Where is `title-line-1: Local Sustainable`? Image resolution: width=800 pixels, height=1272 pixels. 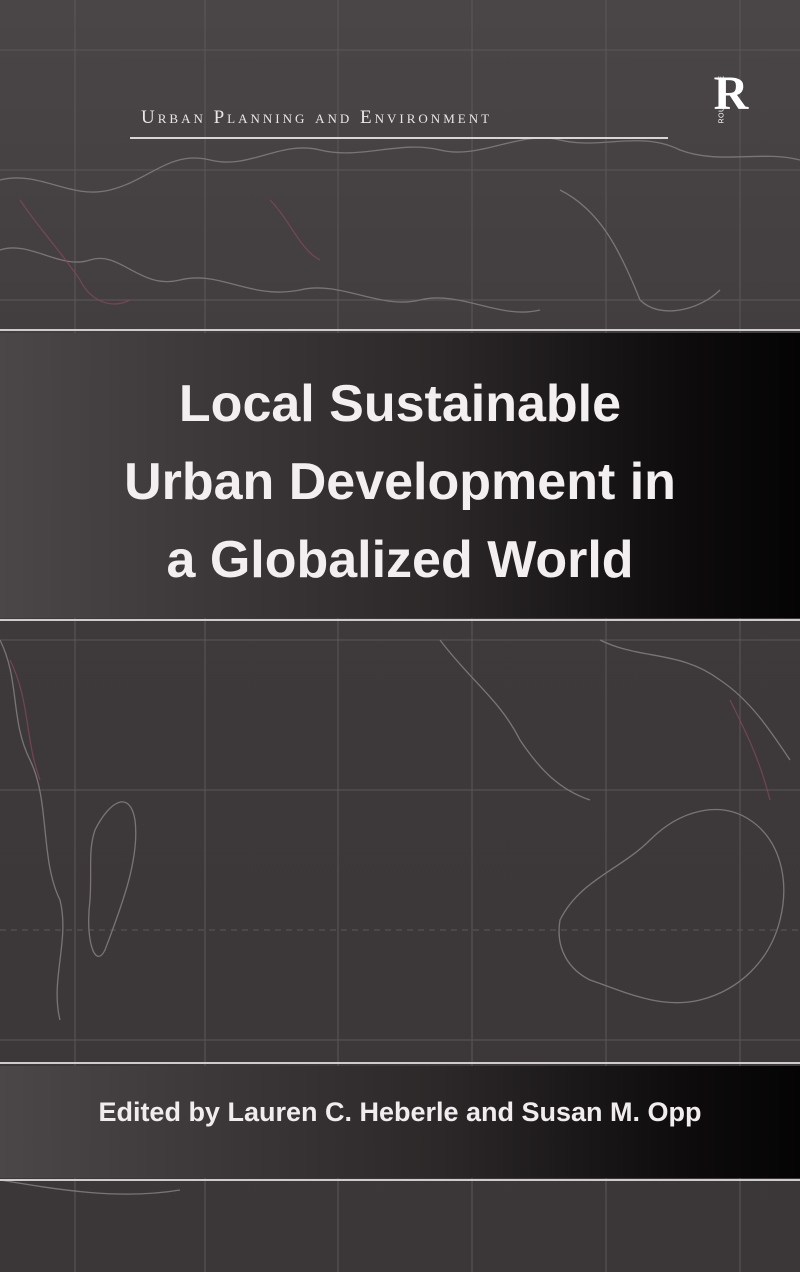
title-line-1: Local Sustainable is located at coordinates (400, 404).